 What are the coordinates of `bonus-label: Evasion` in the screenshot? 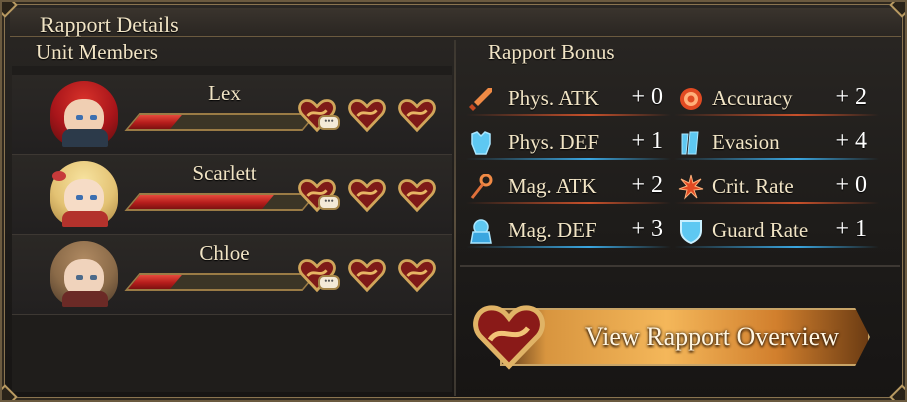 It's located at (746, 142).